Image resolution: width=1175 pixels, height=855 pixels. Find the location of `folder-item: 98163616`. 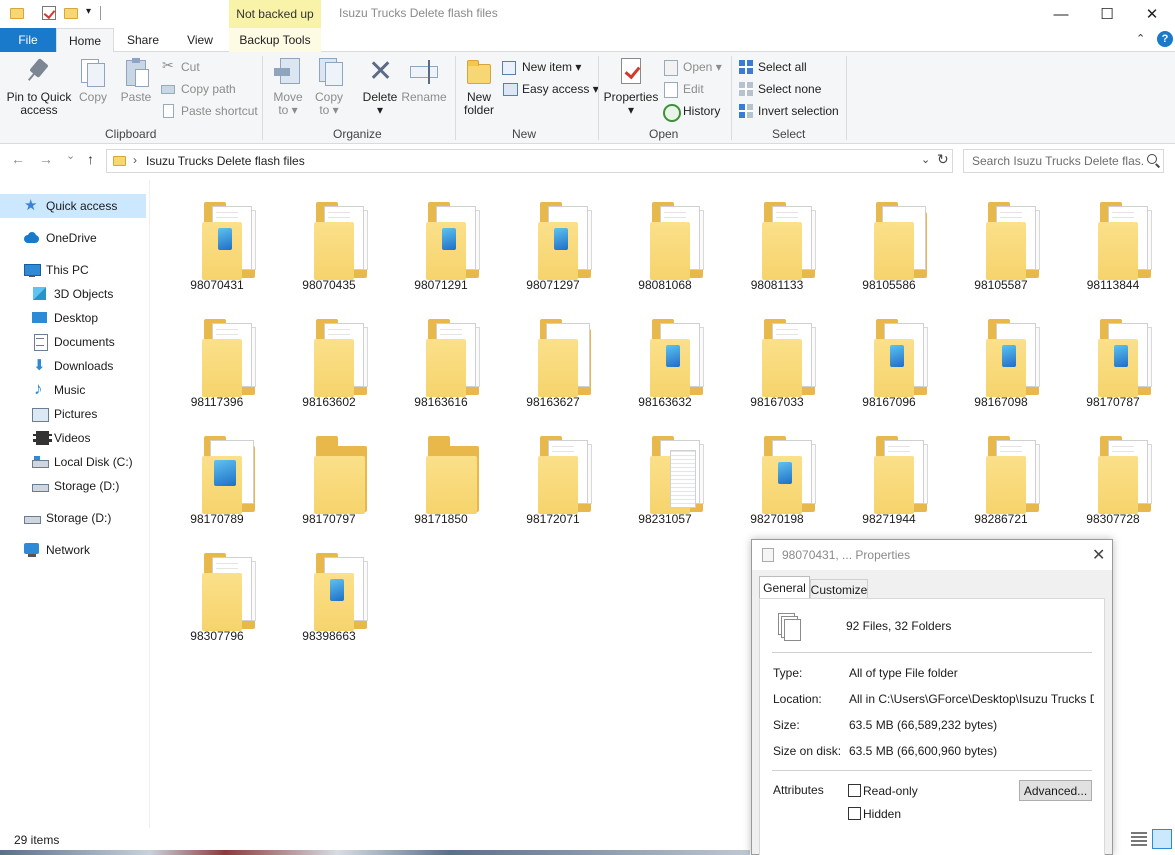

folder-item: 98163616 is located at coordinates (441, 359).